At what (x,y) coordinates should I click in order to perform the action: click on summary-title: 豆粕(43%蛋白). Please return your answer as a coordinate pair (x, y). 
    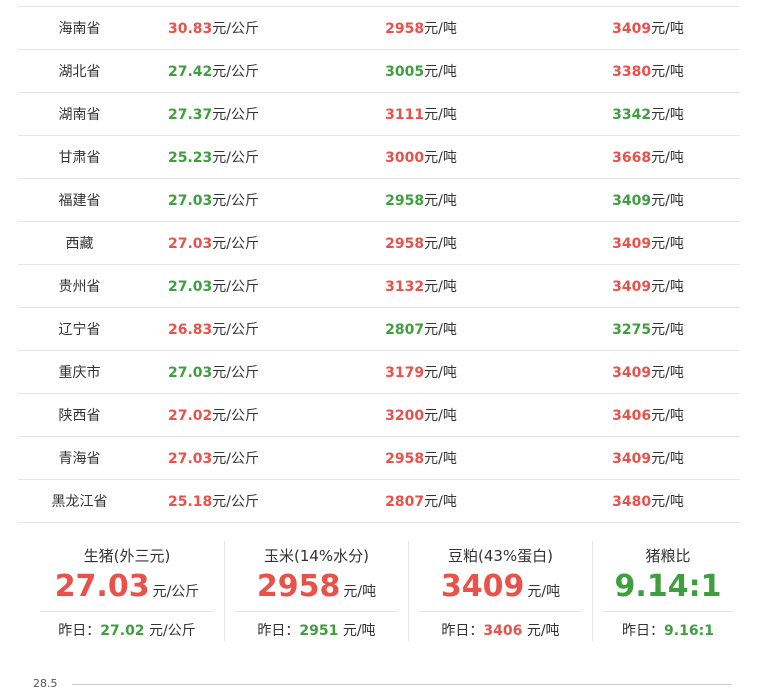
    Looking at the image, I should click on (500, 556).